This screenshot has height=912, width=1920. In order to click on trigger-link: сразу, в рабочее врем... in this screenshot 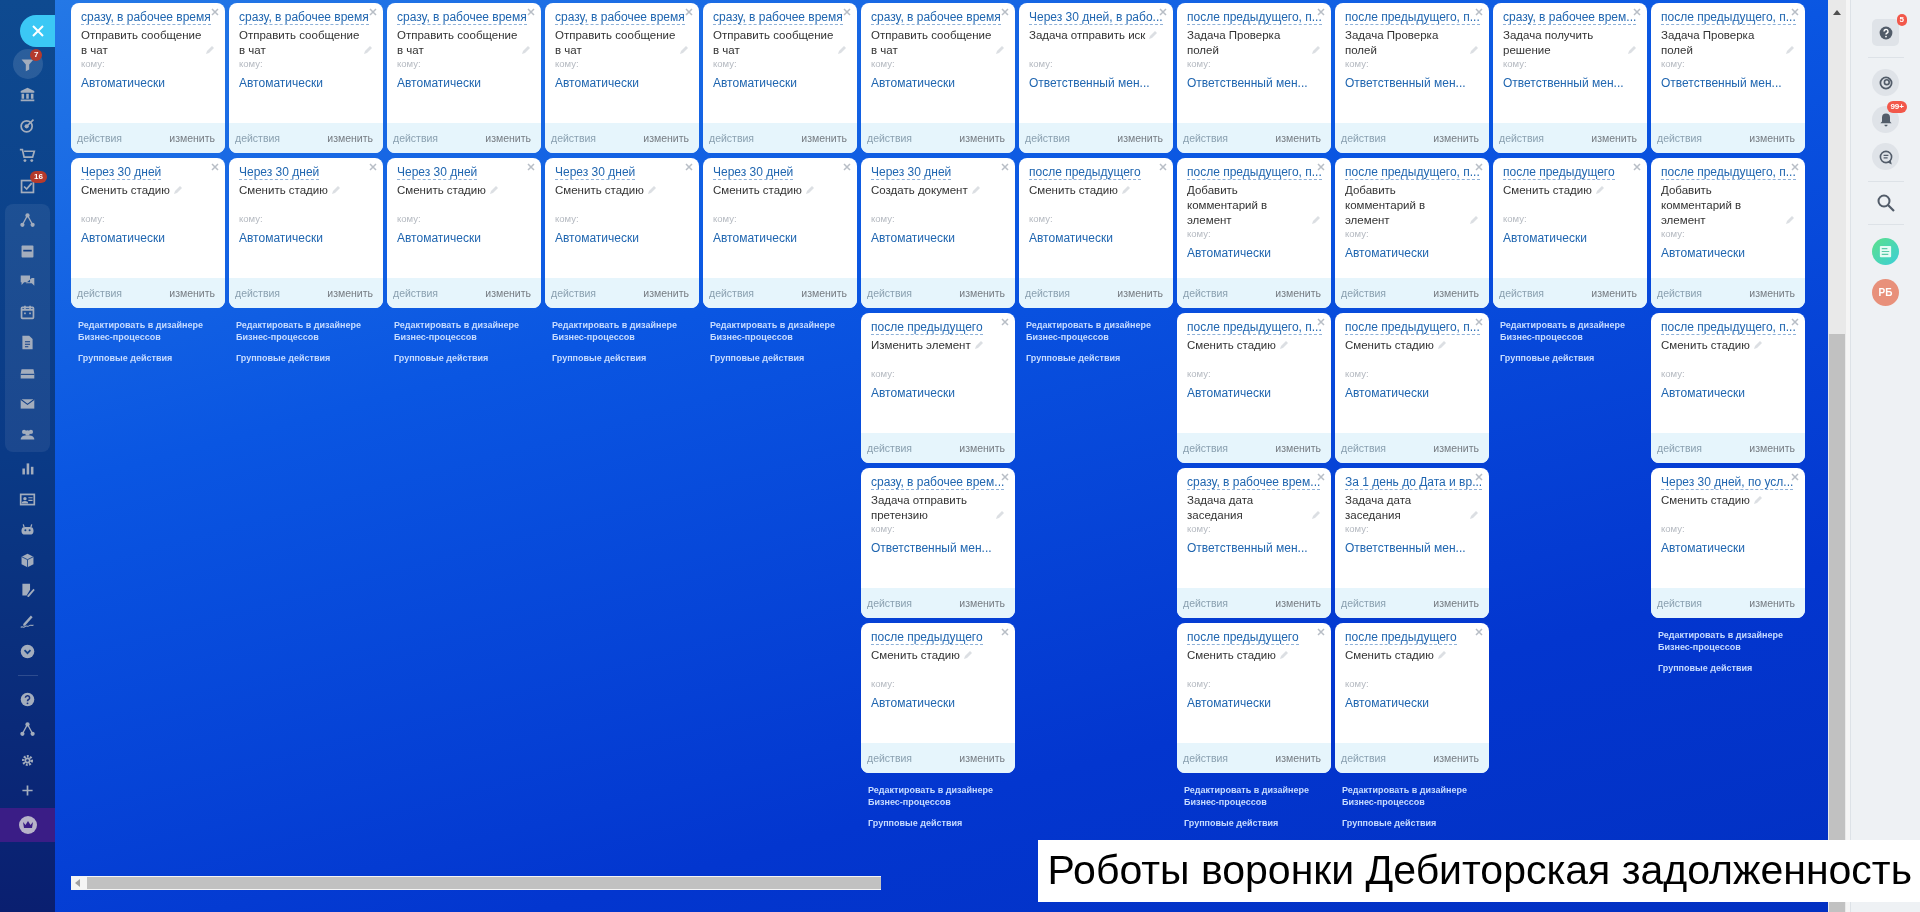, I will do `click(1254, 482)`.